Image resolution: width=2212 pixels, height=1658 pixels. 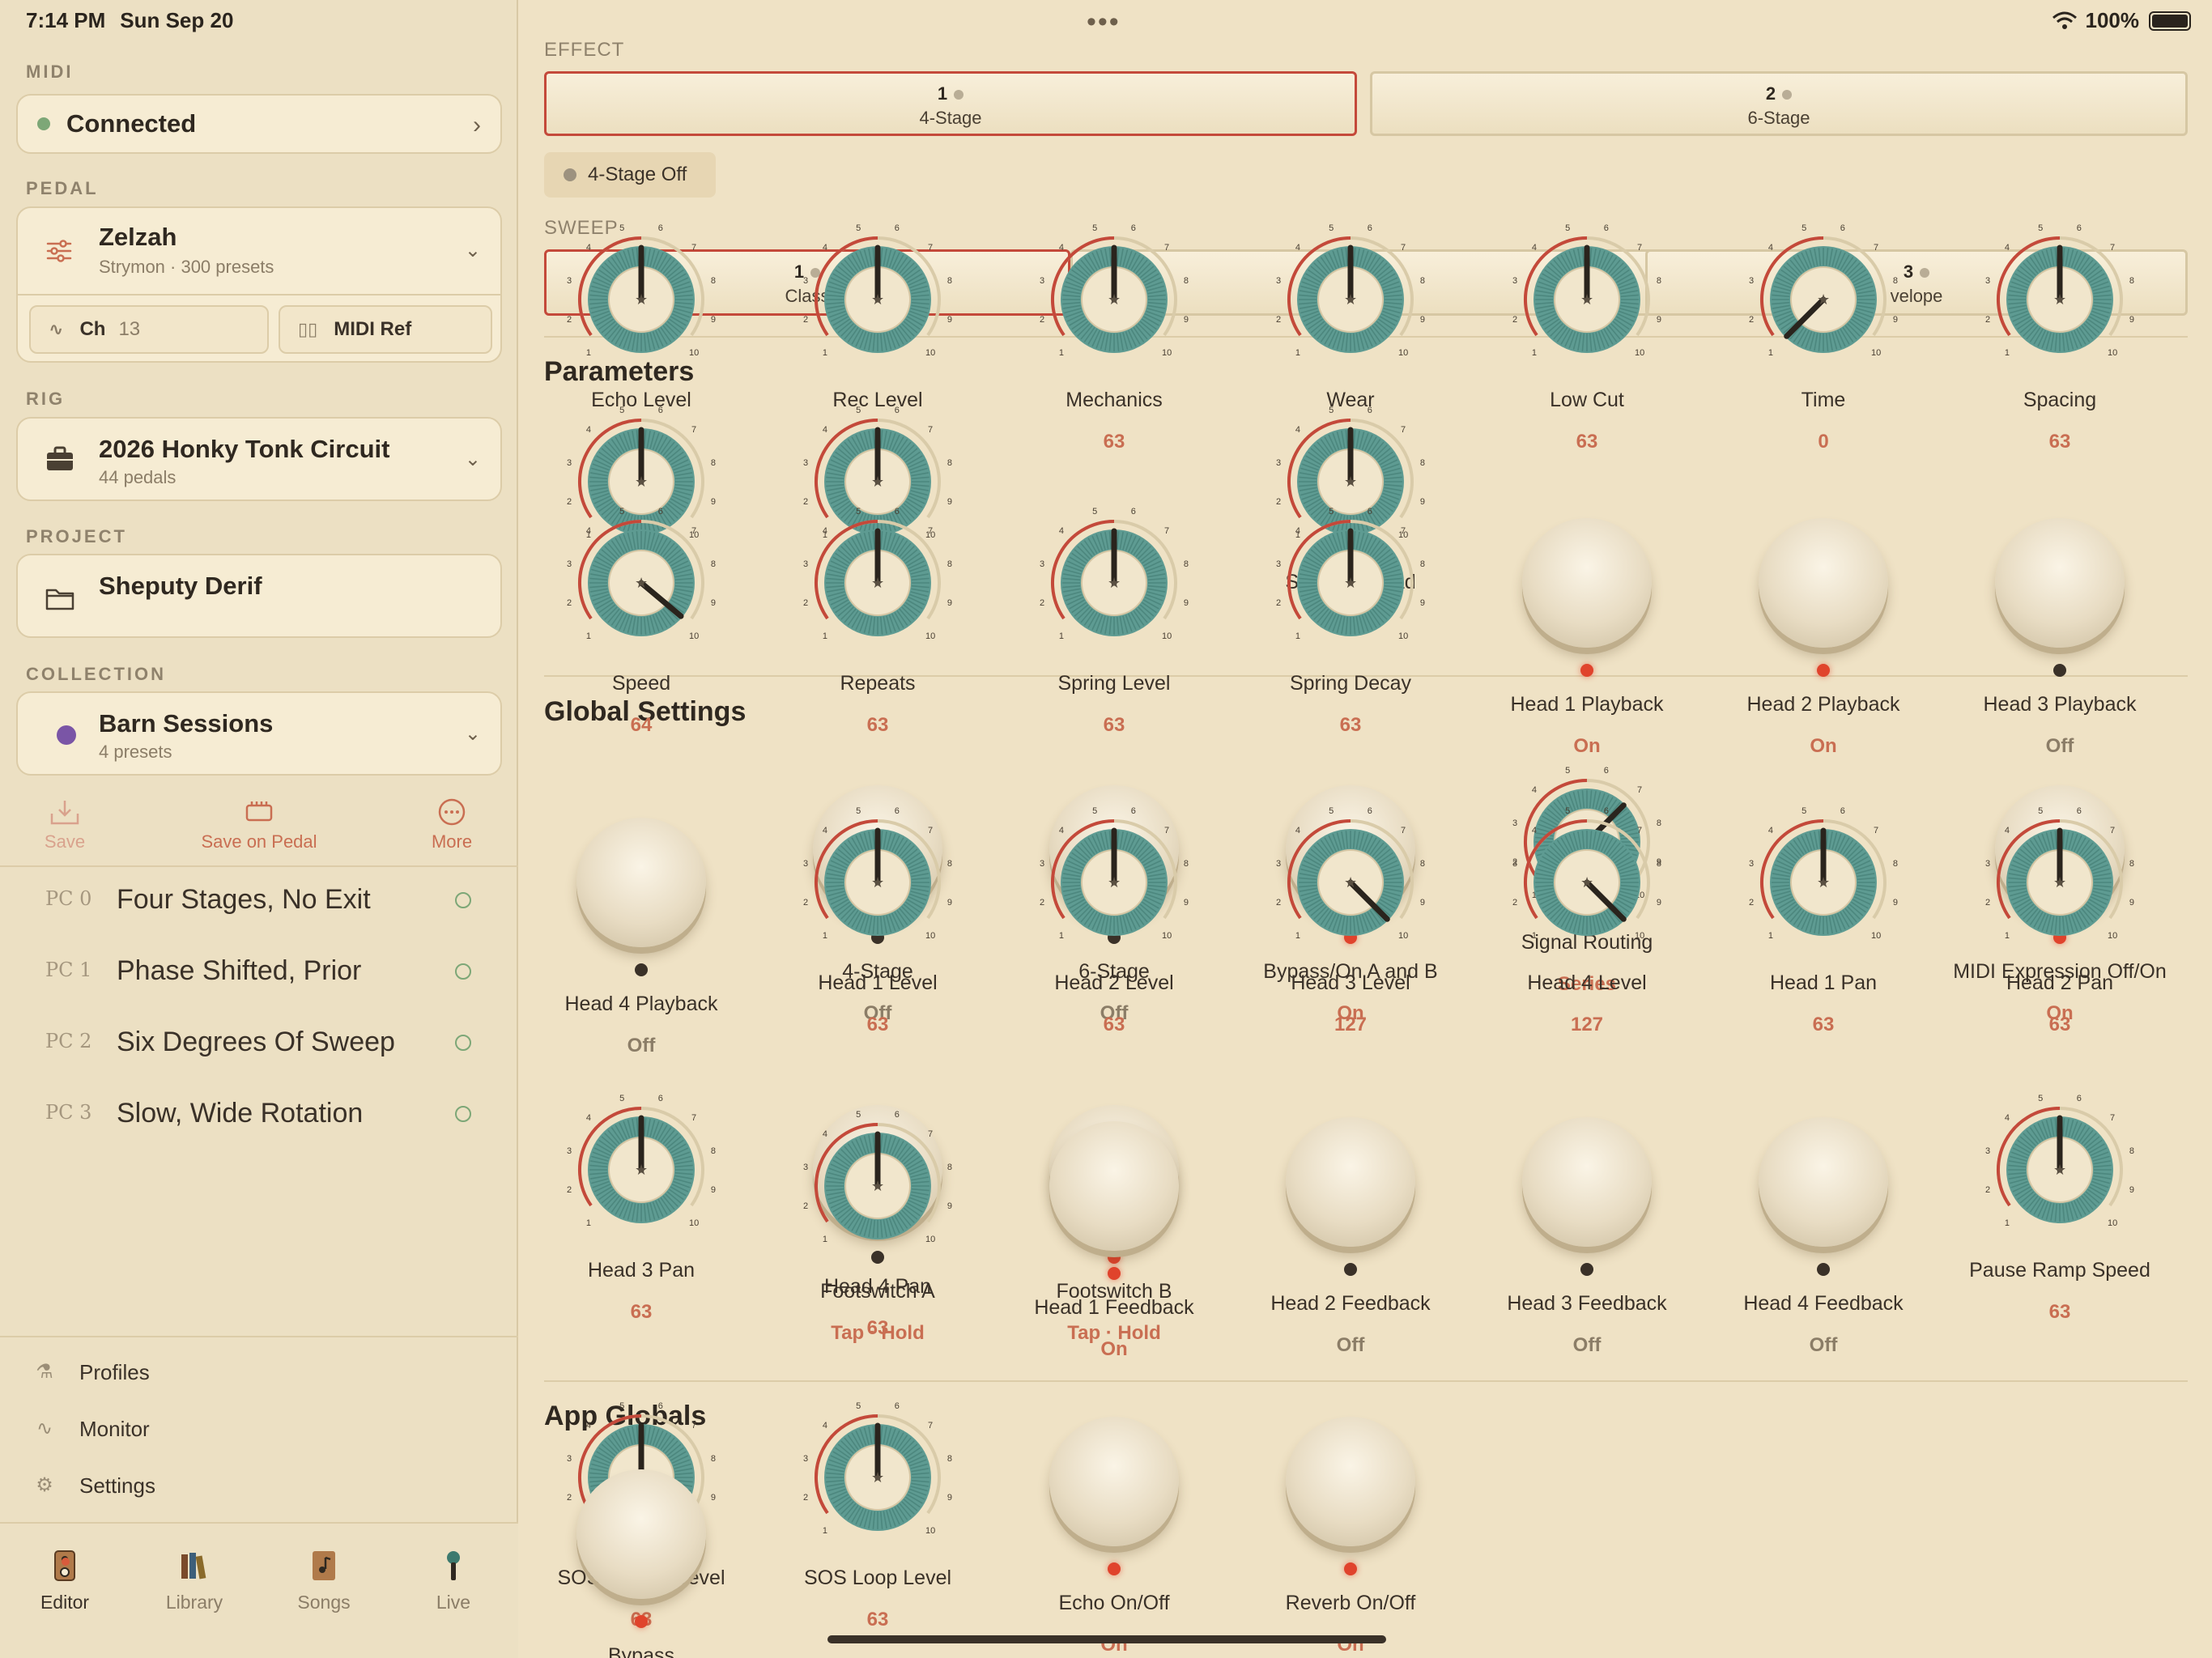 What do you see at coordinates (1114, 1273) in the screenshot?
I see `status-lamp-icon` at bounding box center [1114, 1273].